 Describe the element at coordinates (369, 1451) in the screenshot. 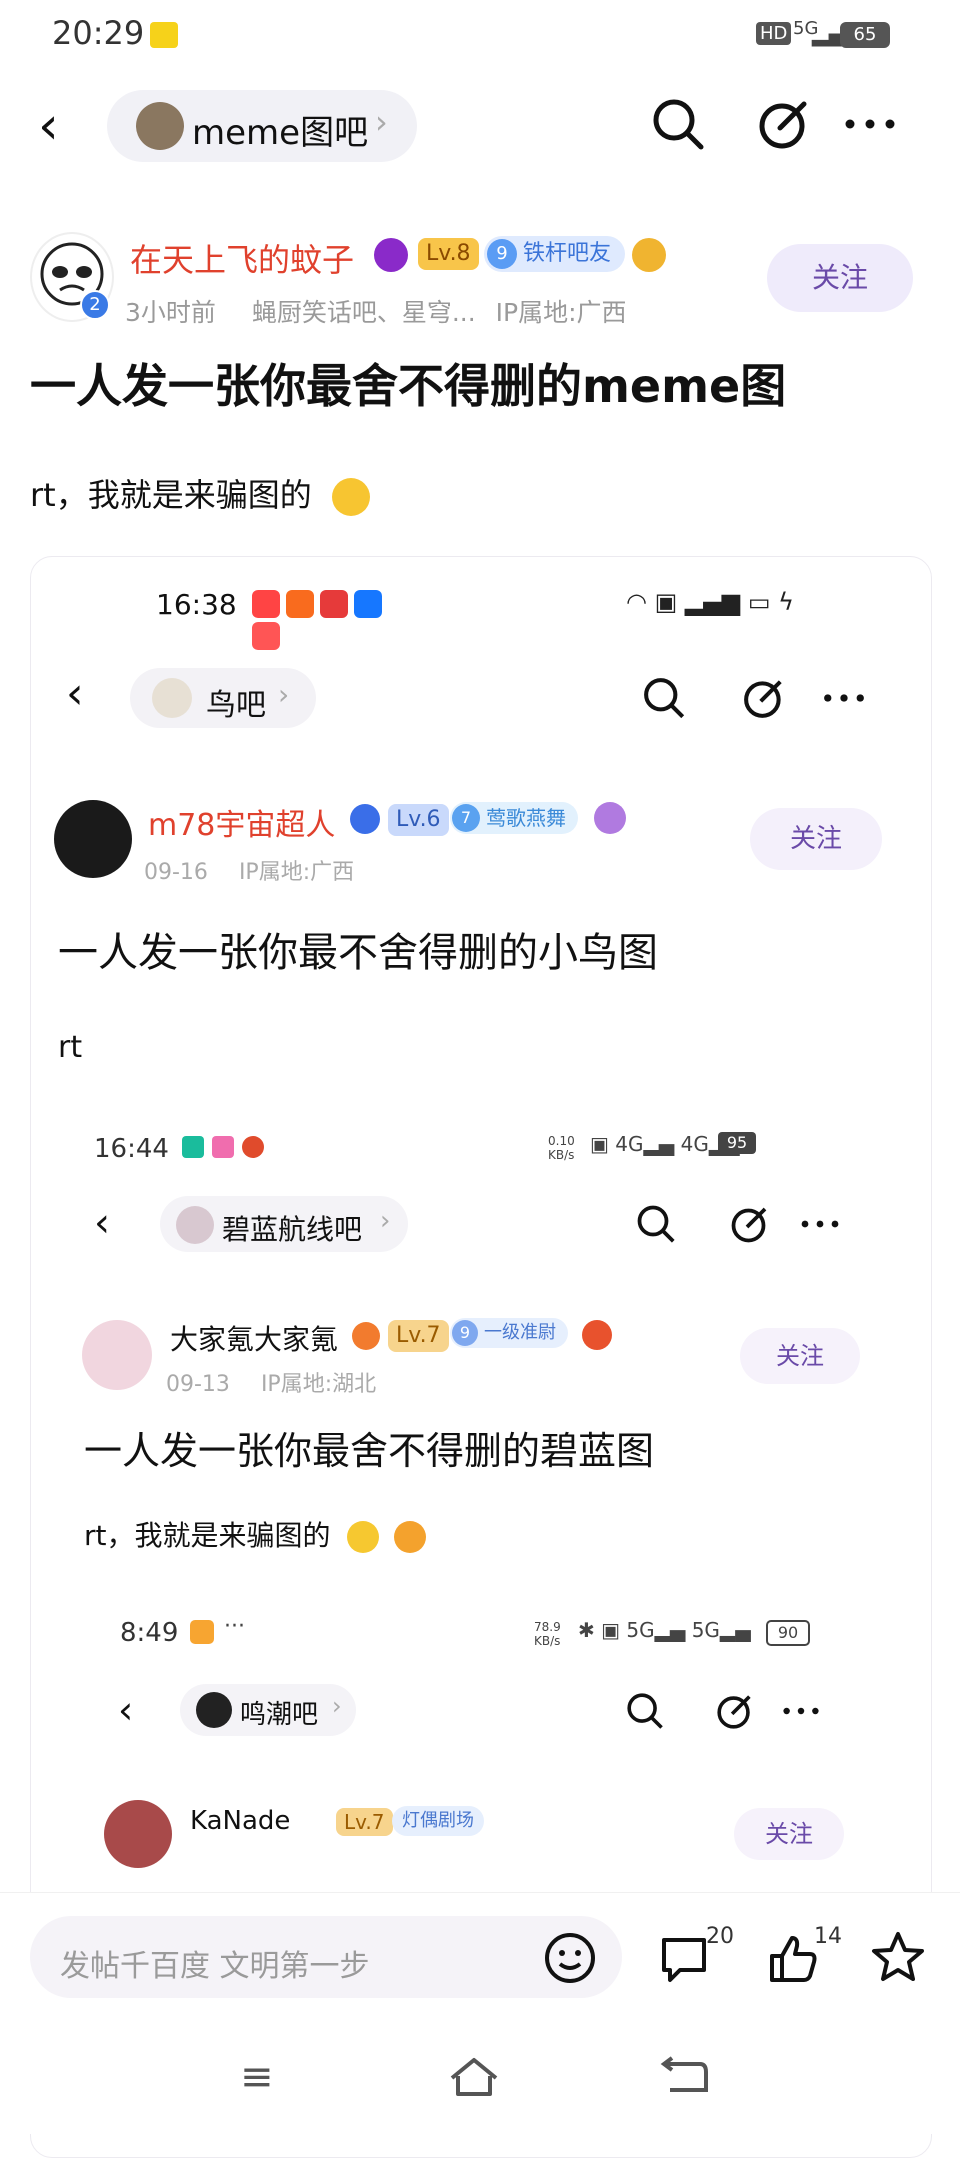

I see `embed2-title: 一人发一张你最舍不得删的碧蓝图` at that location.